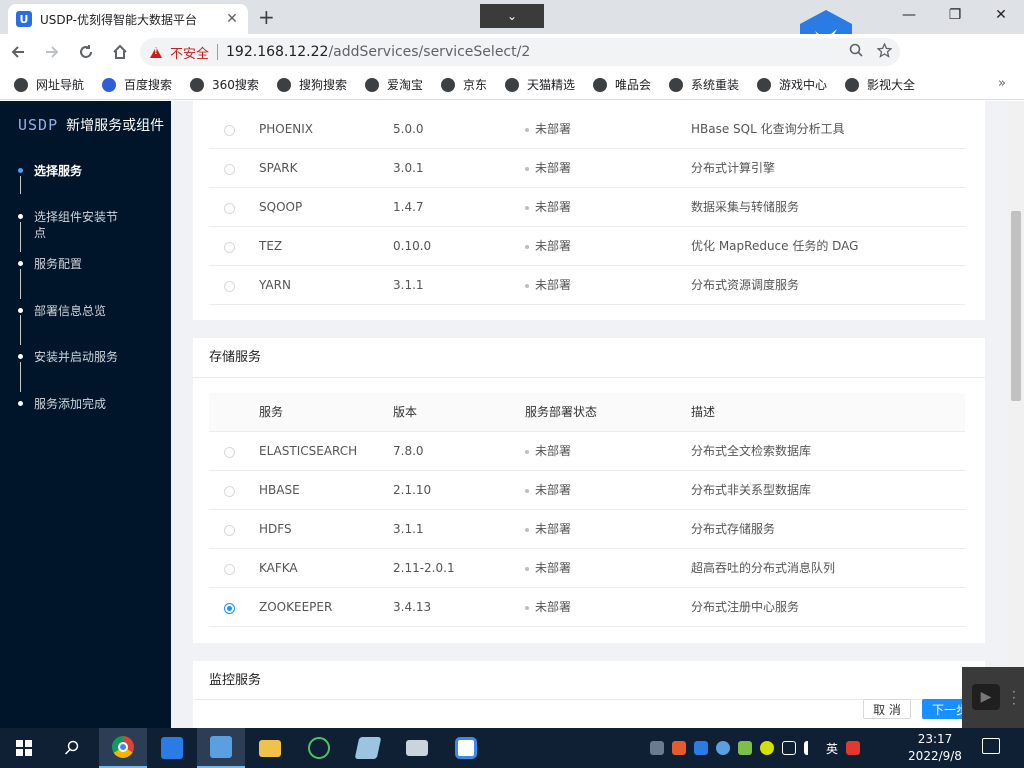 The image size is (1024, 768). What do you see at coordinates (412, 490) in the screenshot?
I see `service-version: 2.1.10` at bounding box center [412, 490].